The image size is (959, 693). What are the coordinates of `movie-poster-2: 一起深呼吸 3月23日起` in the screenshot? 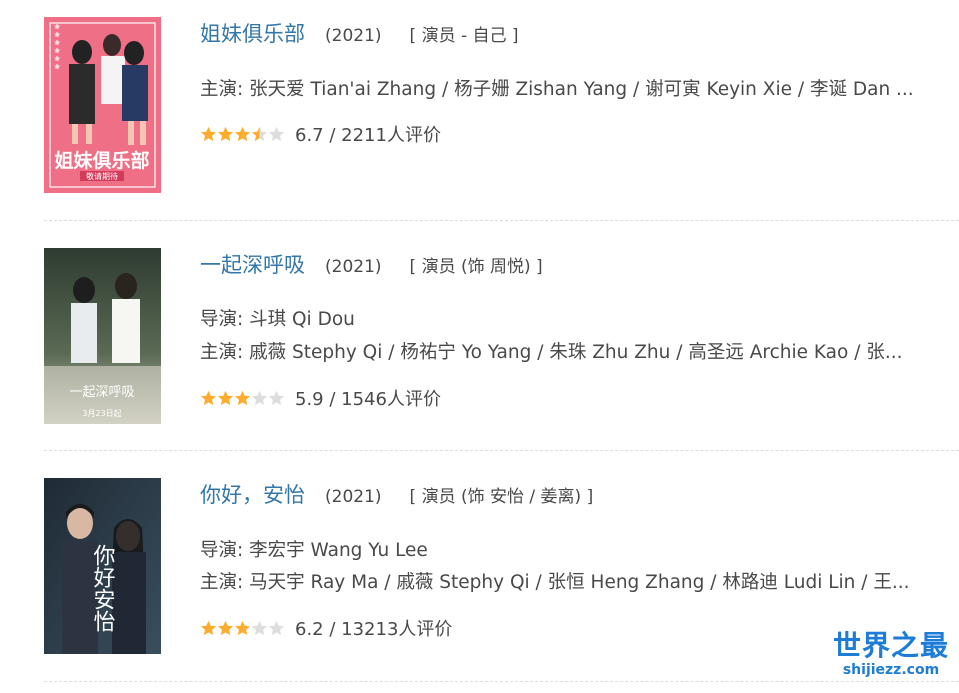 It's located at (102, 336).